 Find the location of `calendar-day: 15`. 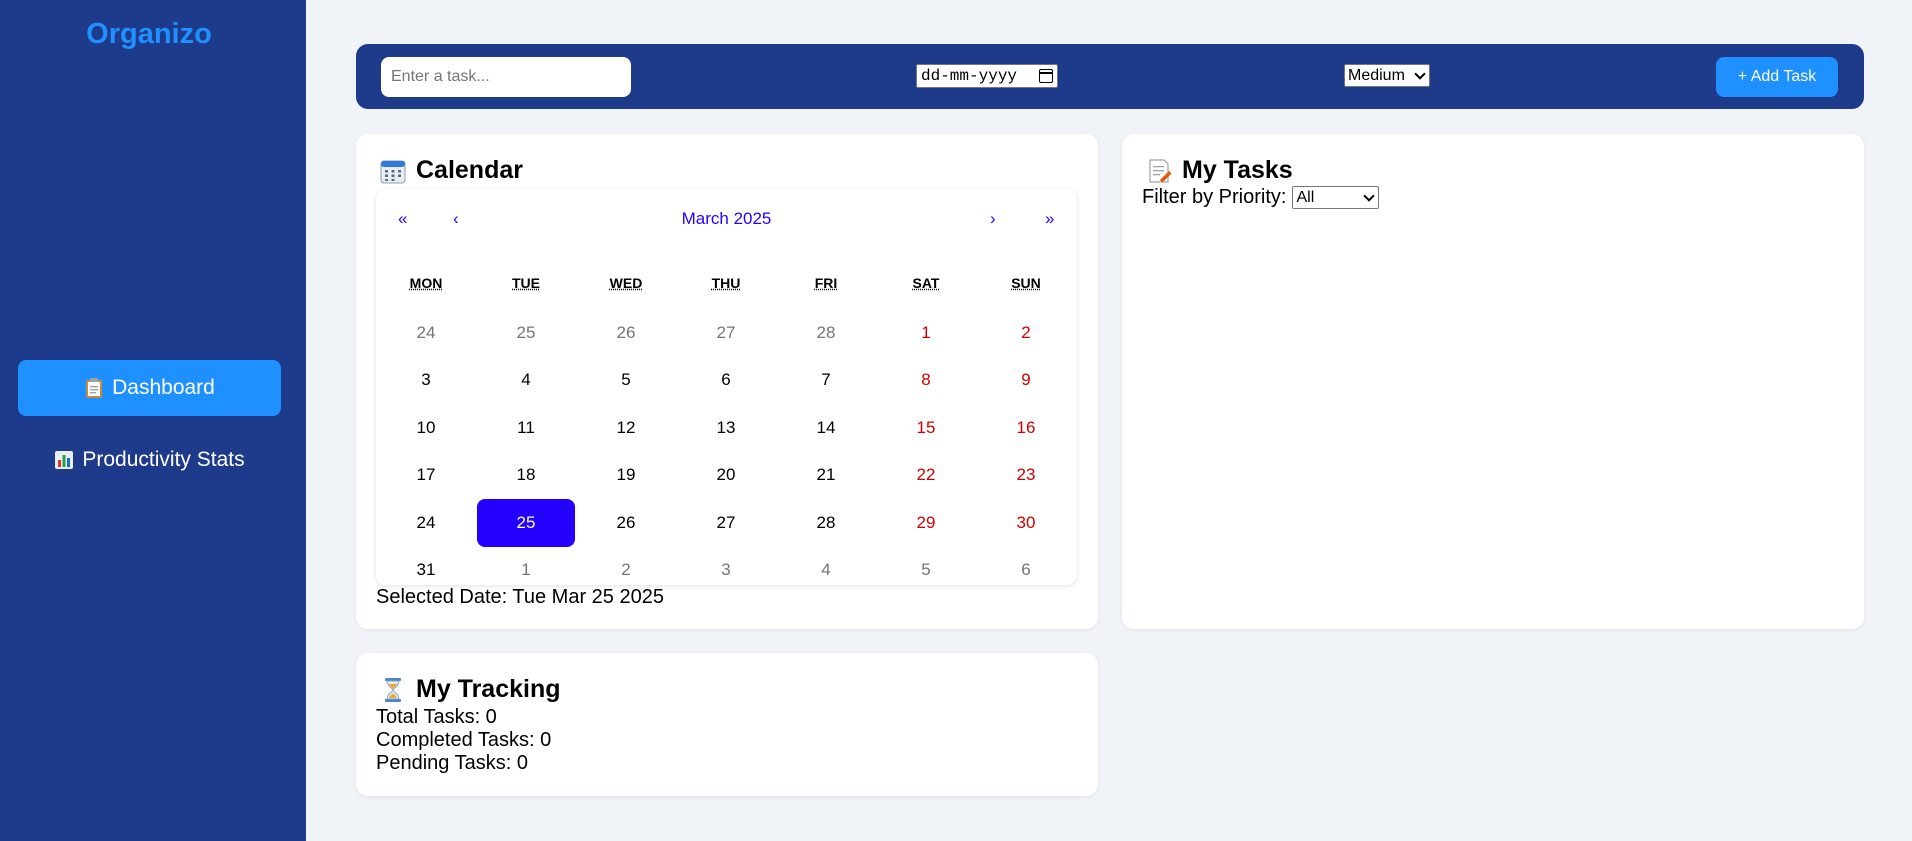

calendar-day: 15 is located at coordinates (926, 428).